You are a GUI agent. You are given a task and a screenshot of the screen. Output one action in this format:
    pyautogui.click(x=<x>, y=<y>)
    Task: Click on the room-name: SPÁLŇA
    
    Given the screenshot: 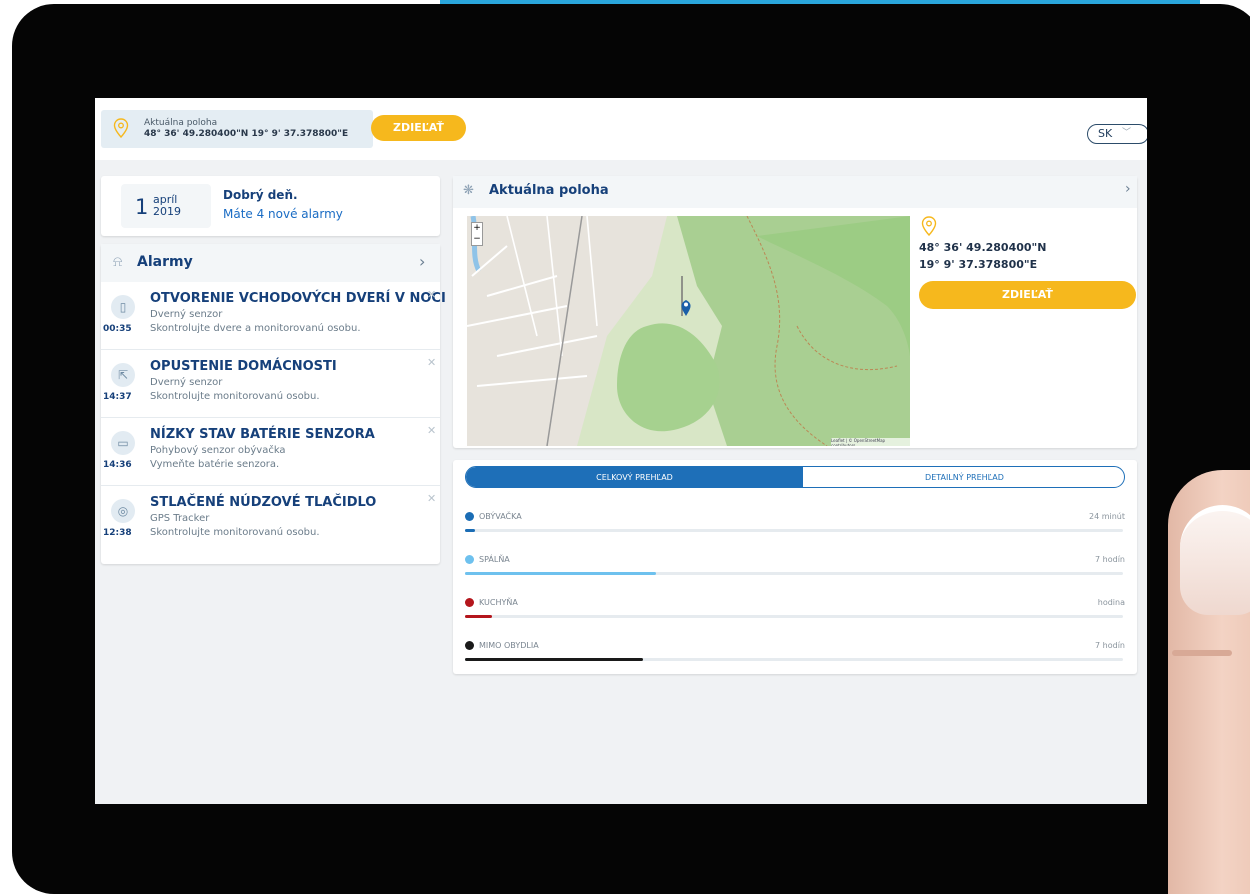 What is the action you would take?
    pyautogui.click(x=494, y=559)
    